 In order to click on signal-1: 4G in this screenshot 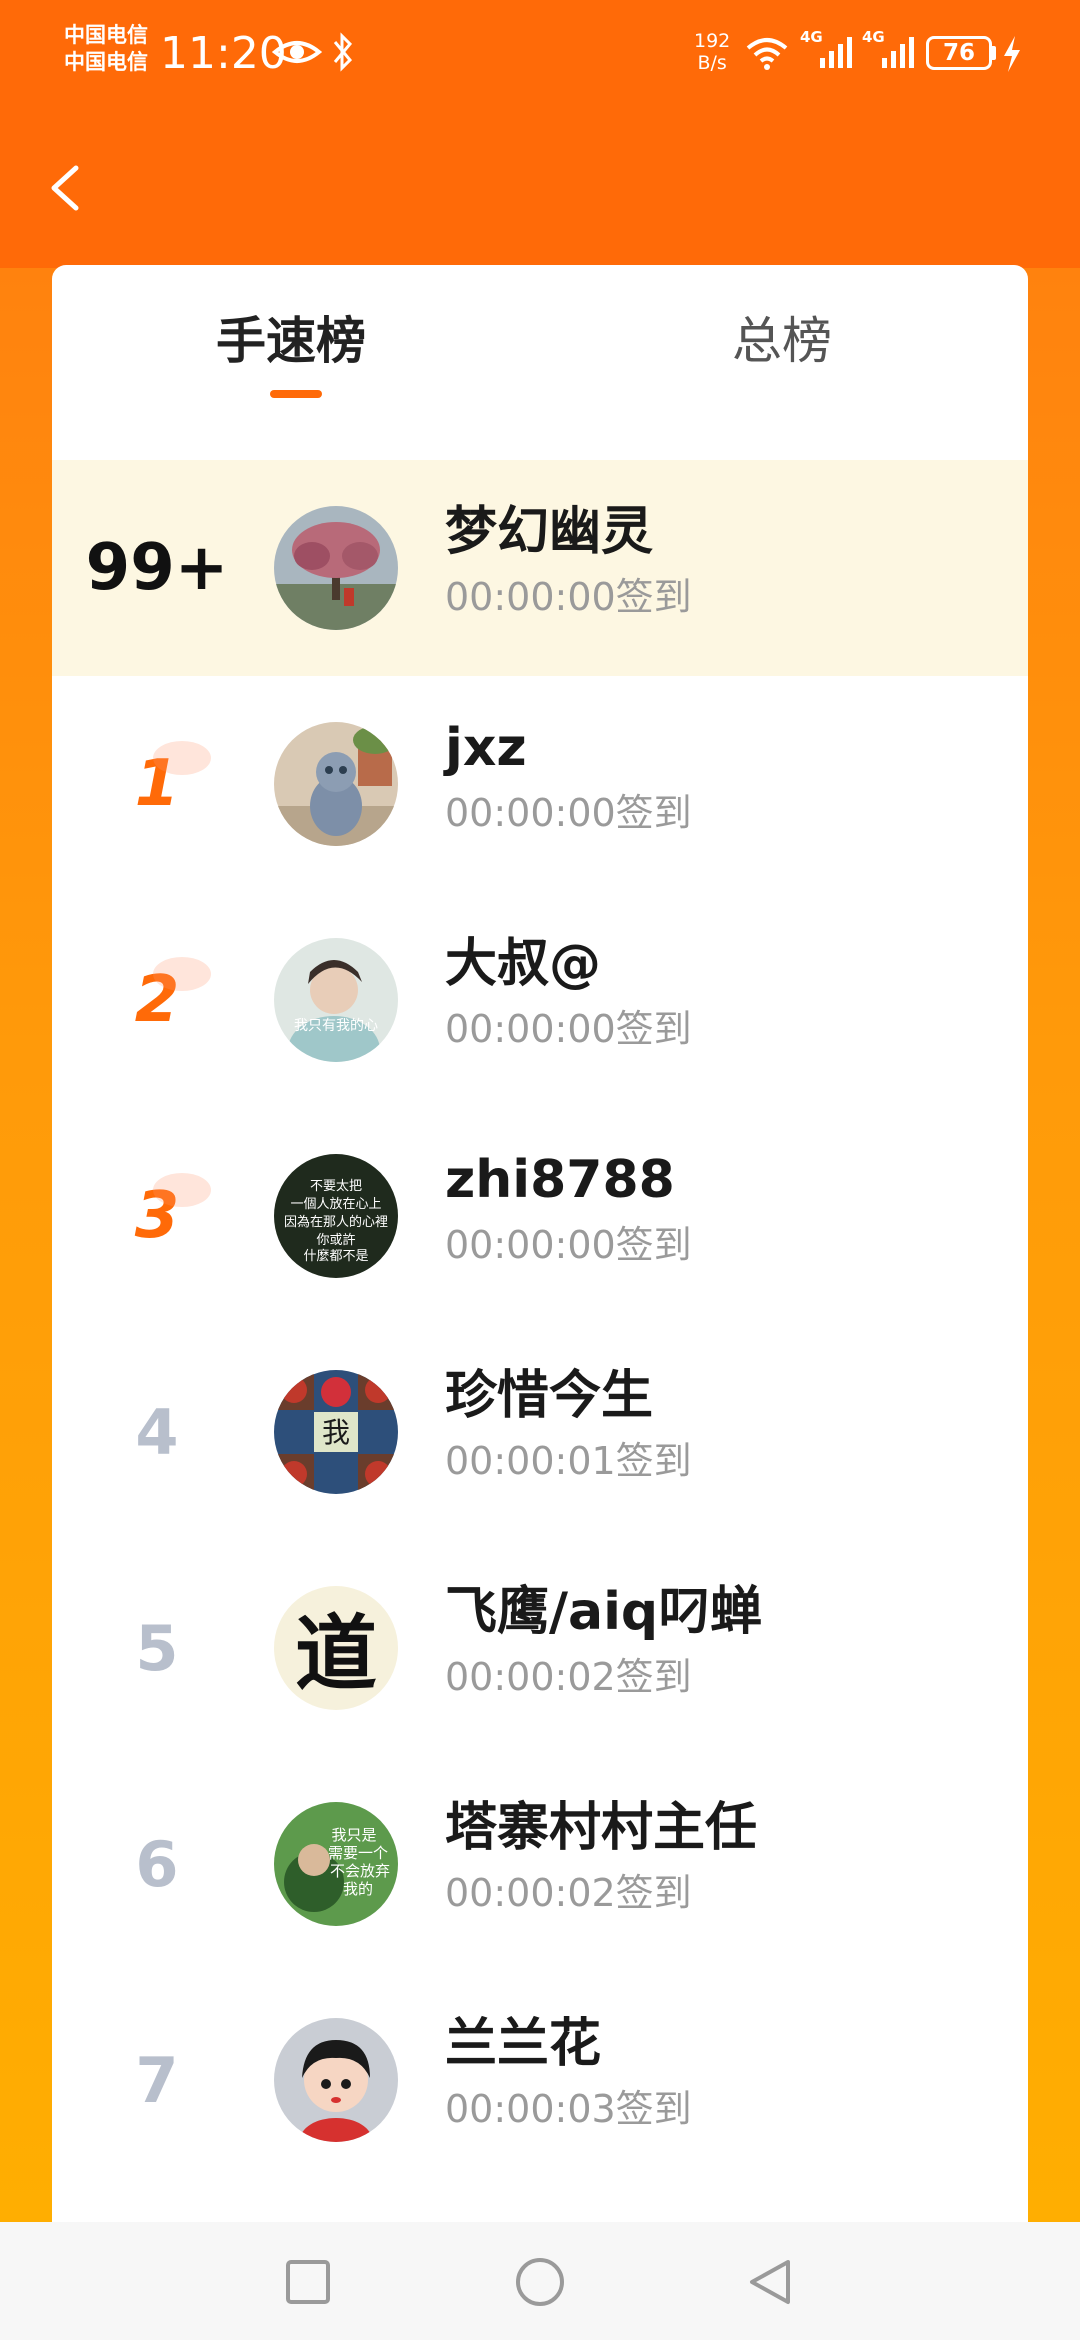, I will do `click(829, 50)`.